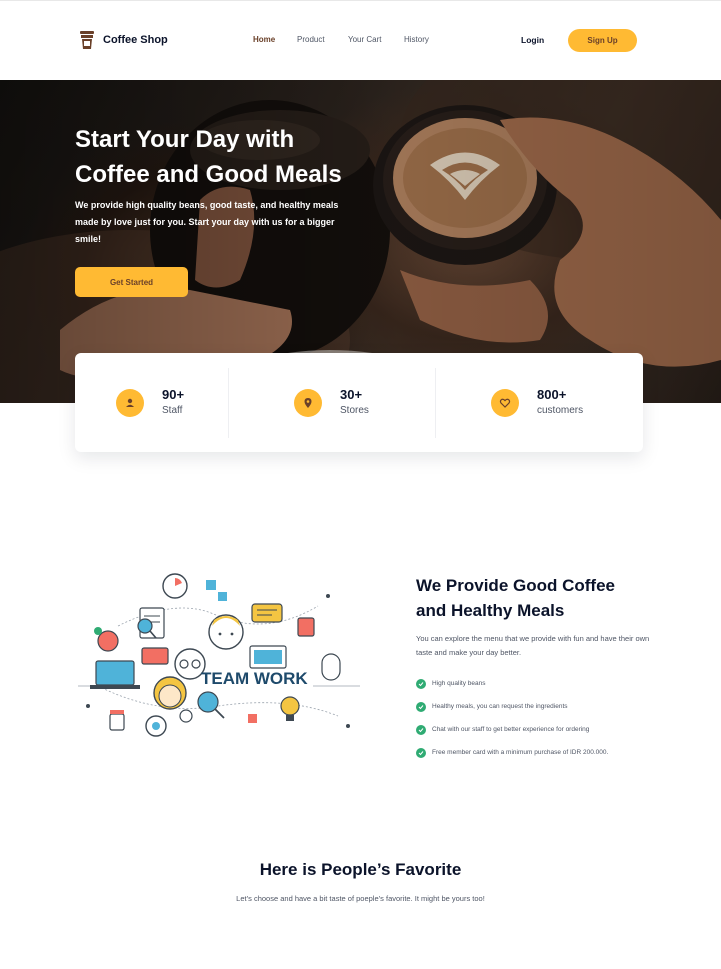 The width and height of the screenshot is (721, 969). What do you see at coordinates (532, 40) in the screenshot?
I see `login-link: Login` at bounding box center [532, 40].